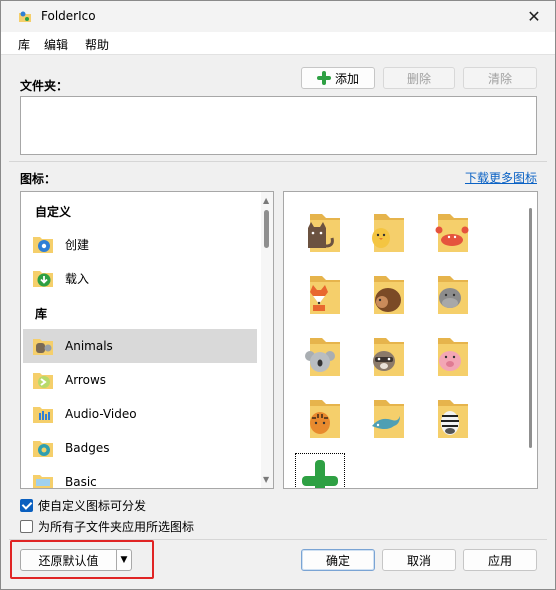  What do you see at coordinates (140, 278) in the screenshot?
I see `list-item-load: 载入` at bounding box center [140, 278].